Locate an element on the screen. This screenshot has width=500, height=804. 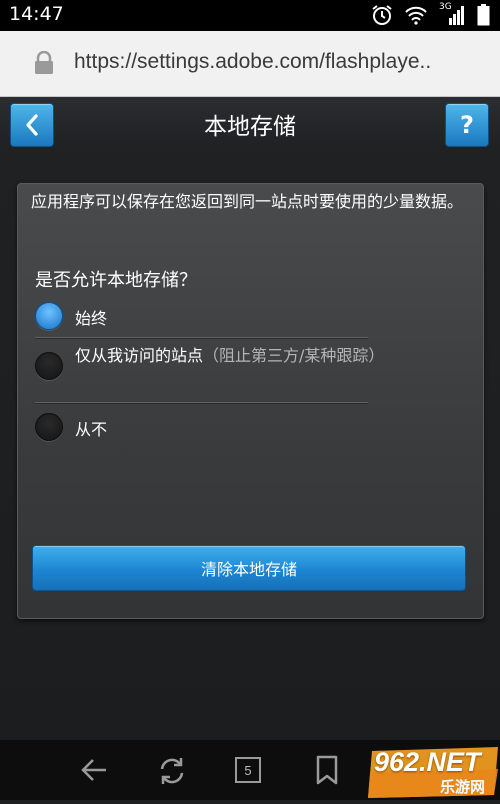
watermark-logo: 962.NET 乐游网 is located at coordinates (433, 771).